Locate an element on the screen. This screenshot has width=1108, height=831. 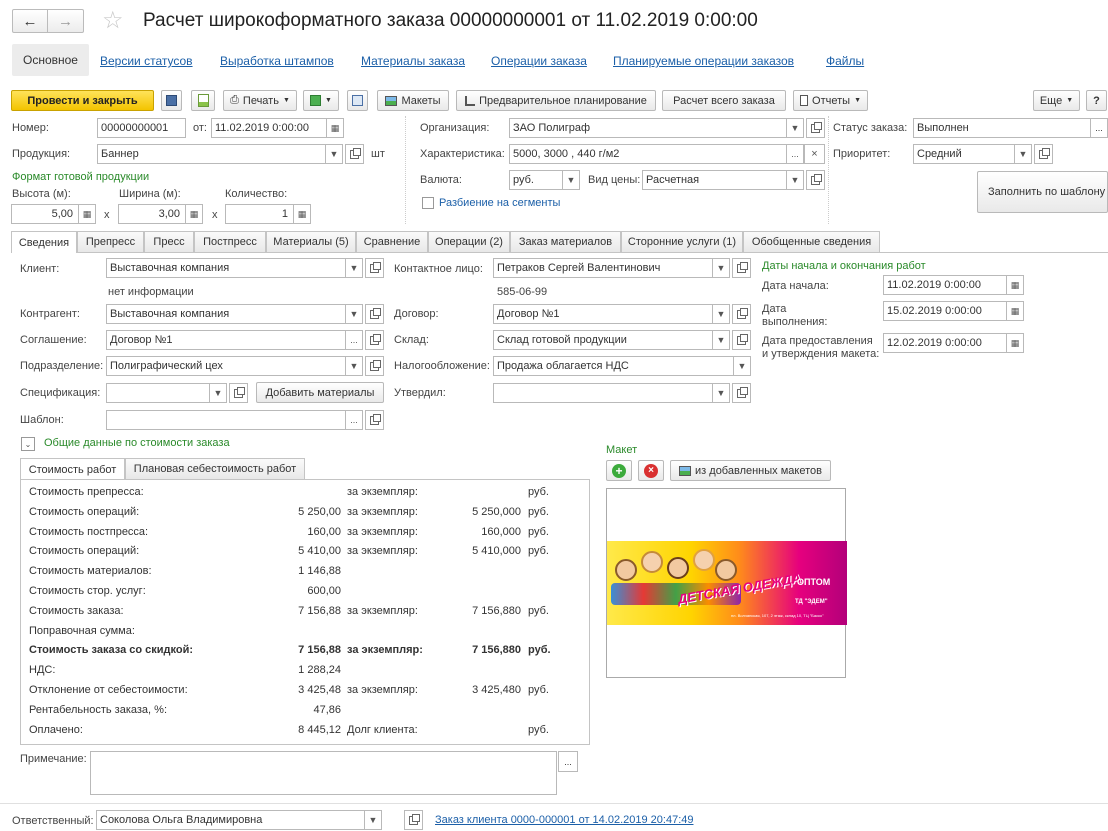
client-field: Выставочная компания ▼ is located at coordinates (234, 268).